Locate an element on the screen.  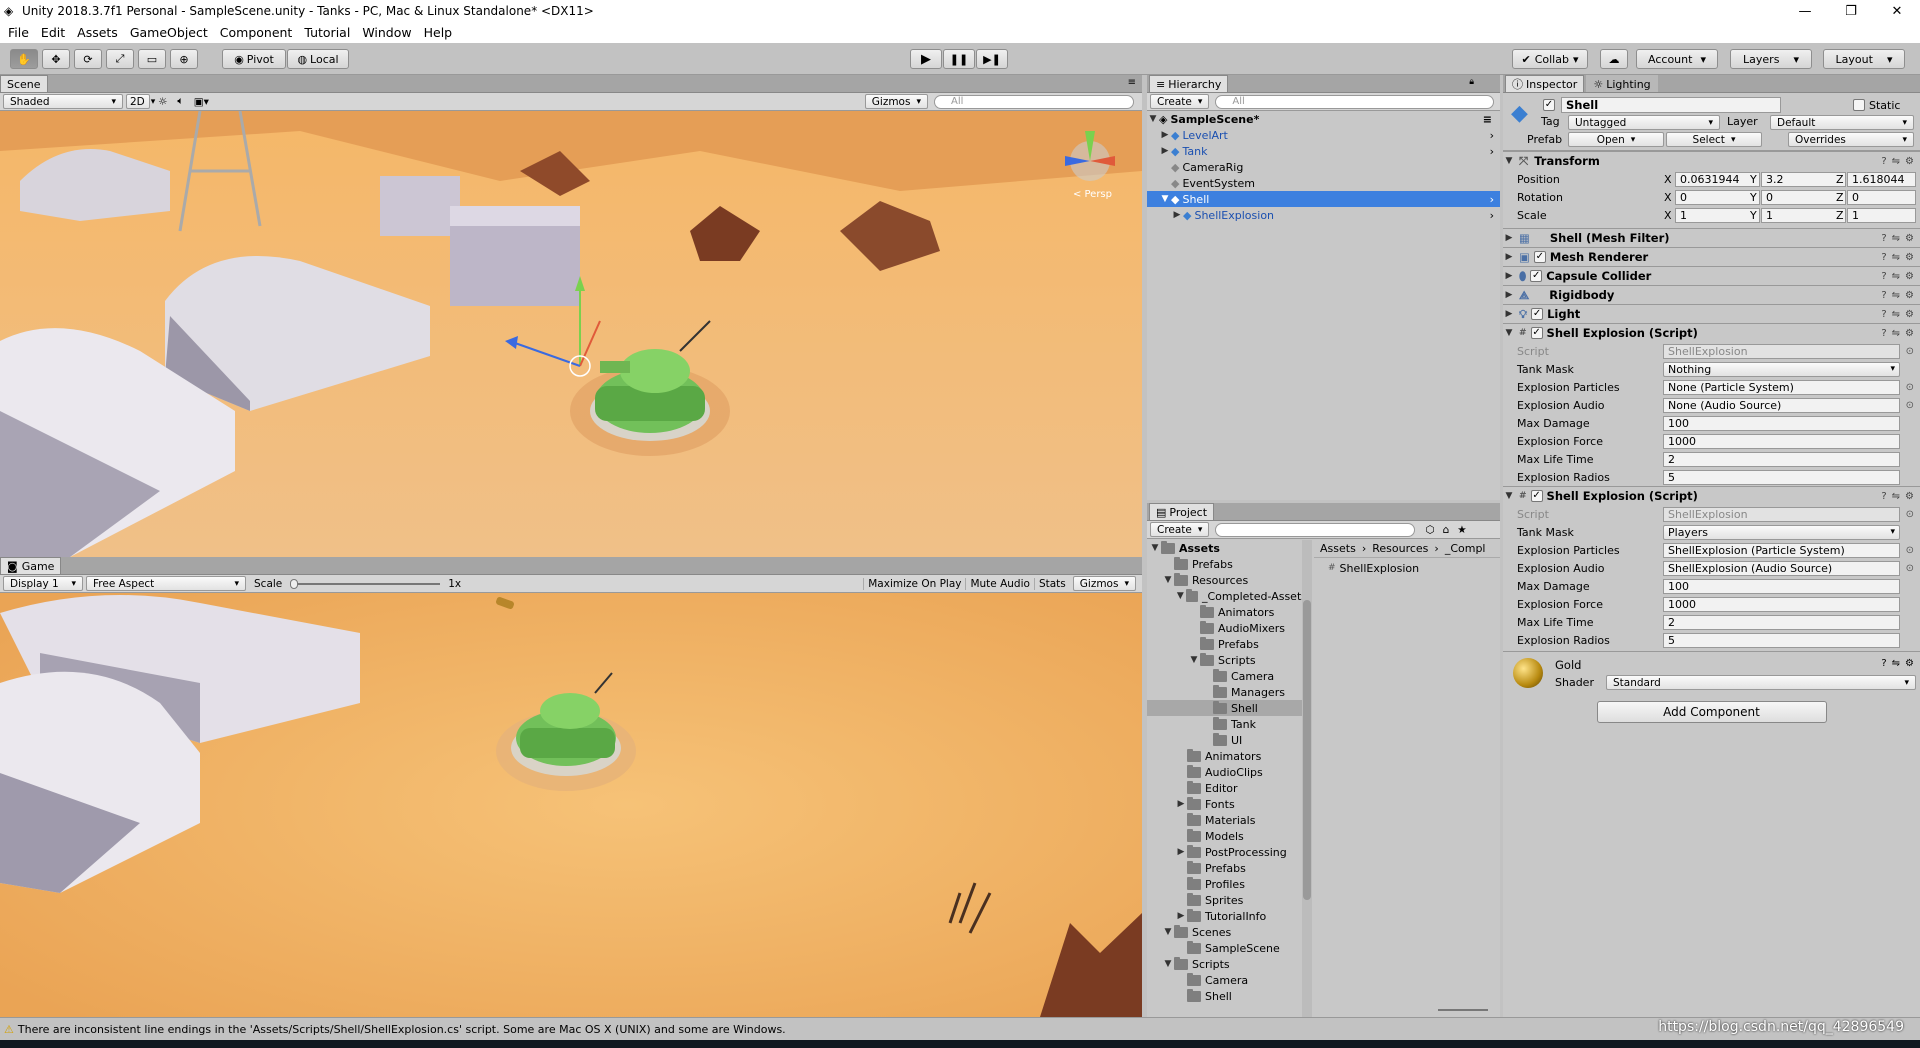
project-folder-item: Editor is located at coordinates (1227, 788).